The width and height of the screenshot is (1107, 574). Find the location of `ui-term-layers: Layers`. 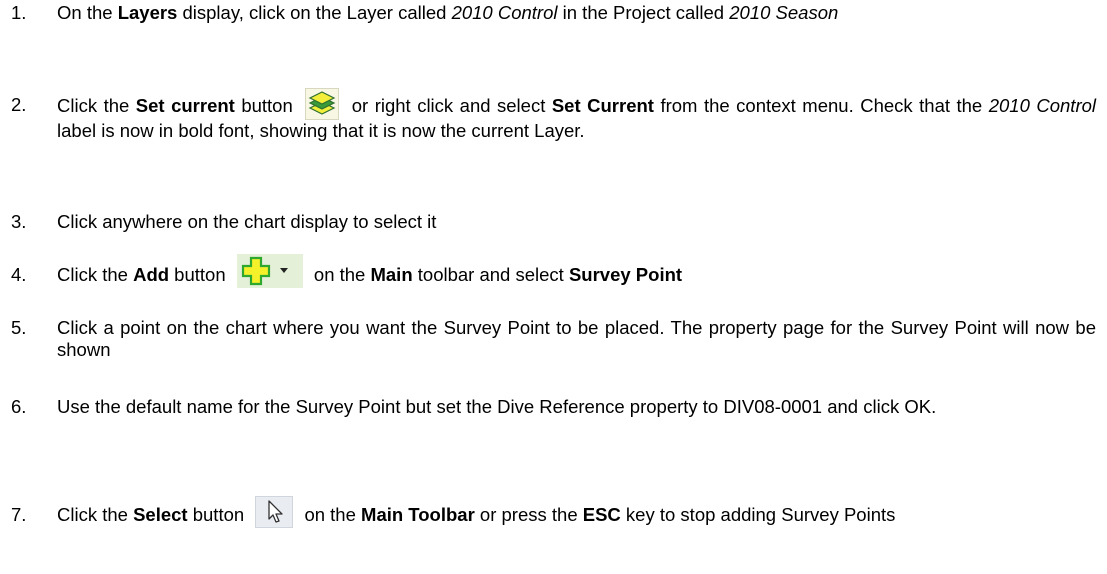

ui-term-layers: Layers is located at coordinates (147, 12).